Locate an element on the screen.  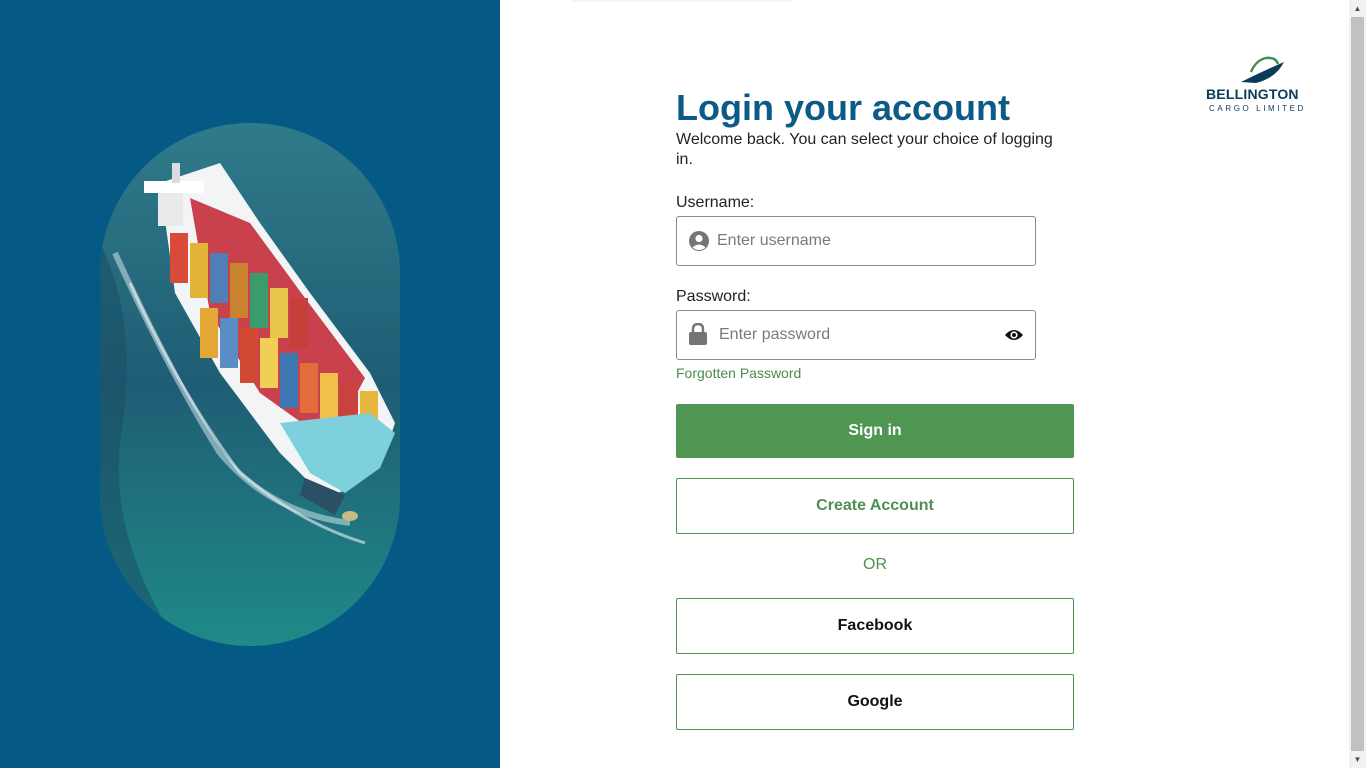
cargo-ship-image is located at coordinates (250, 384).